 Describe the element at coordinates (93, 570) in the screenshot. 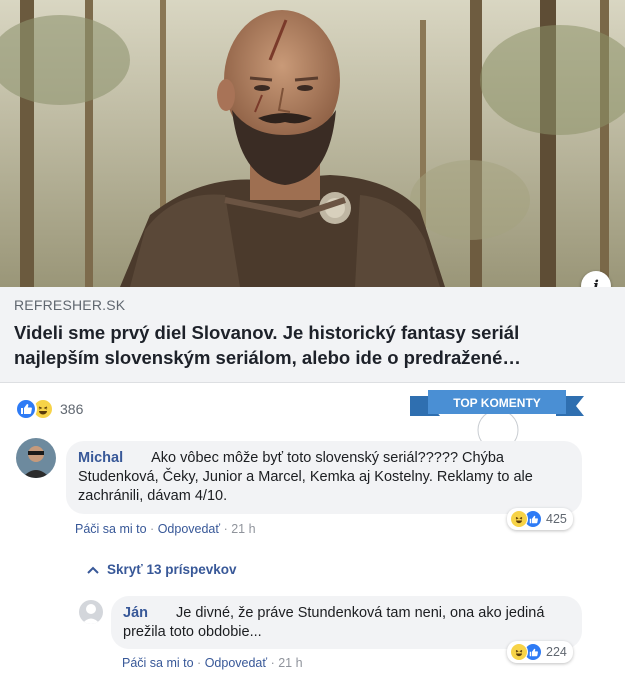

I see `chevron-up-icon` at that location.